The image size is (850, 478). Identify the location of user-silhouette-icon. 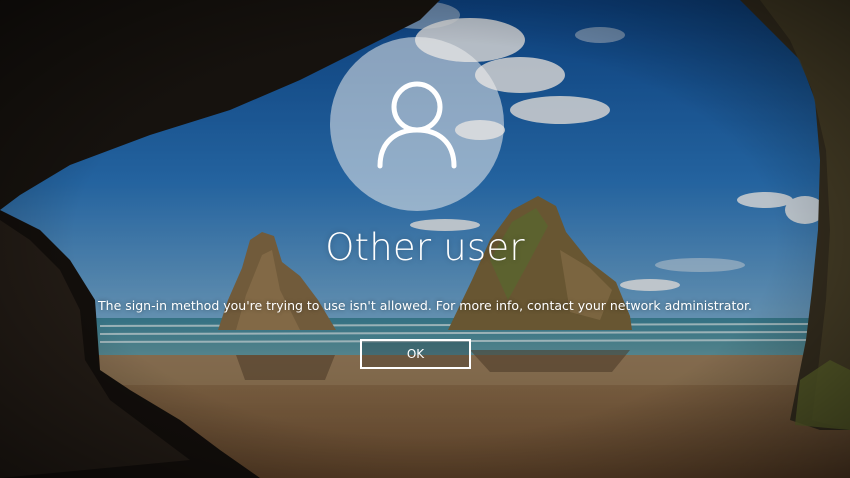
(417, 125).